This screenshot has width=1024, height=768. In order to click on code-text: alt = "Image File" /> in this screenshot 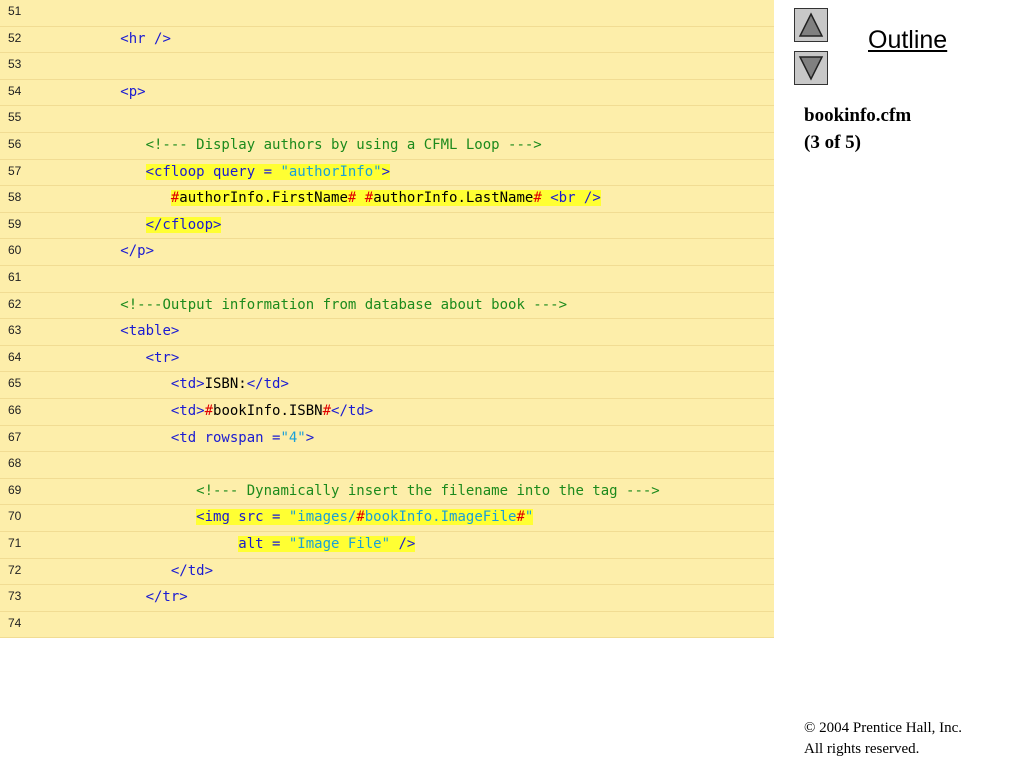, I will do `click(226, 544)`.